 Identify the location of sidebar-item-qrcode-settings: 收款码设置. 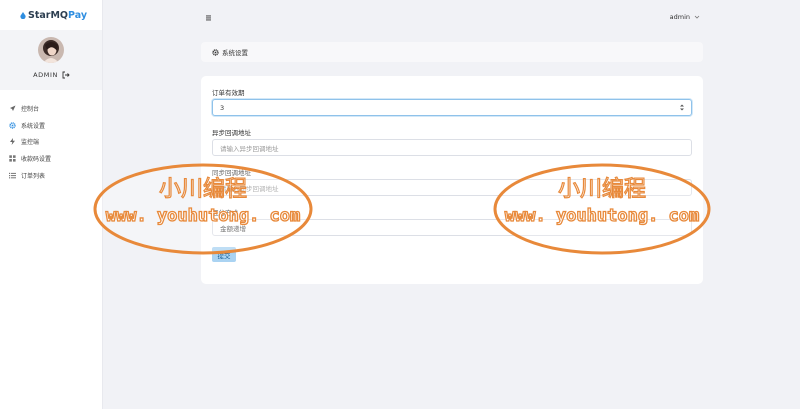
(51, 158).